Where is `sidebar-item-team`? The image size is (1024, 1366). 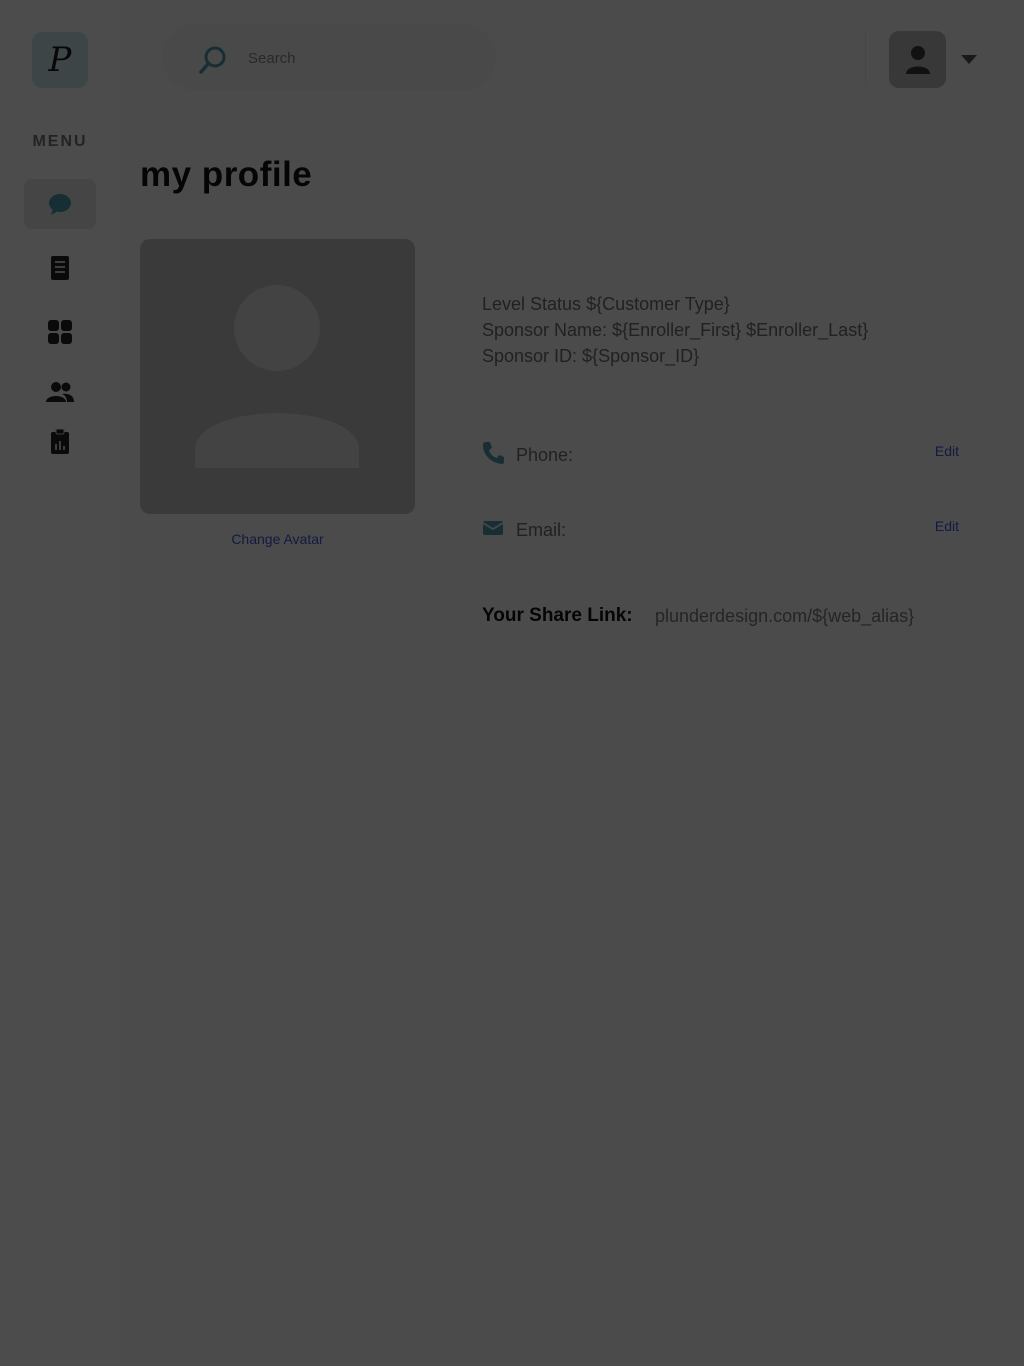 sidebar-item-team is located at coordinates (60, 392).